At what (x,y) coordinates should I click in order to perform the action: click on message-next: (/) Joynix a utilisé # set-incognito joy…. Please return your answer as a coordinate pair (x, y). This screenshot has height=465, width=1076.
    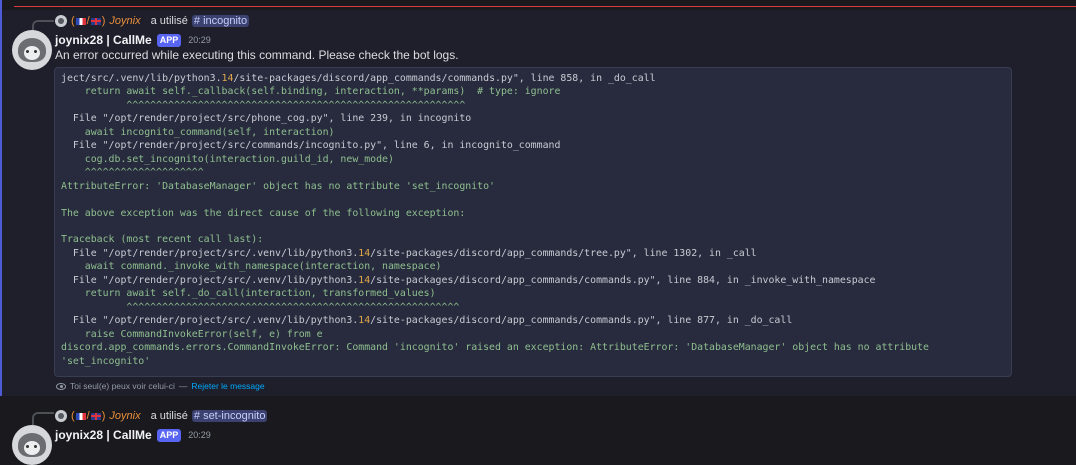
    Looking at the image, I should click on (538, 434).